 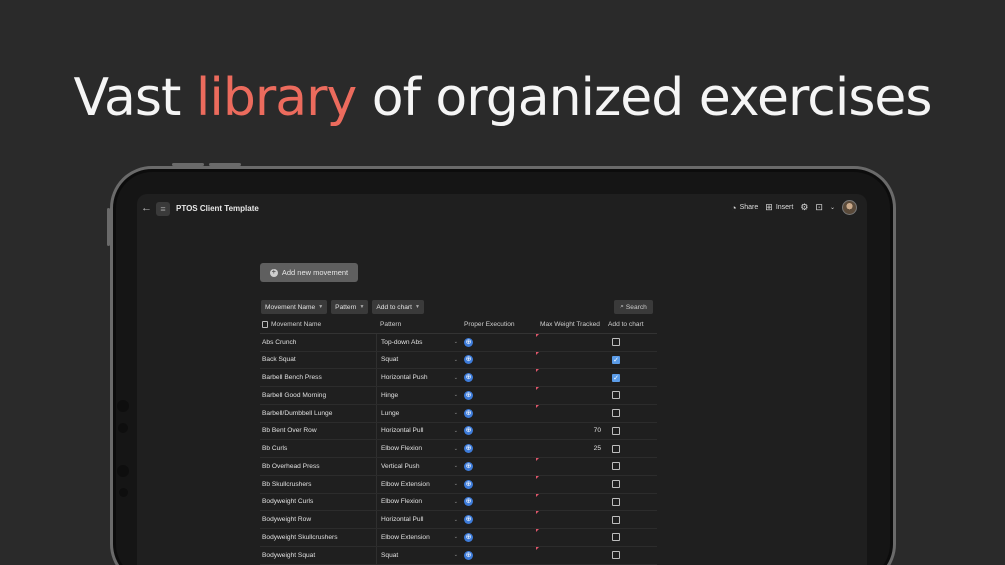 What do you see at coordinates (309, 272) in the screenshot?
I see `add-new-movement-button: + Add new movement` at bounding box center [309, 272].